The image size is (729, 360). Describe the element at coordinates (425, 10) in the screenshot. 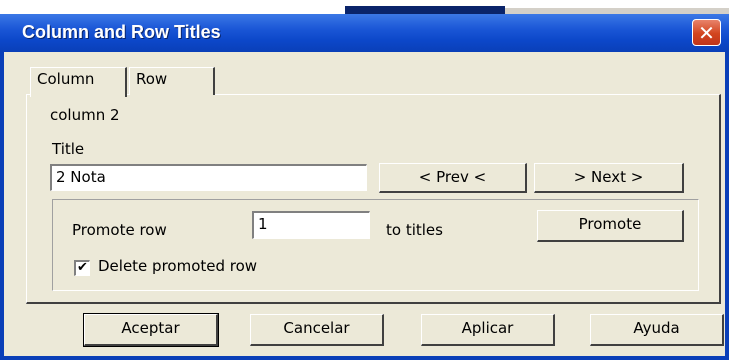

I see `background-window-bar` at that location.